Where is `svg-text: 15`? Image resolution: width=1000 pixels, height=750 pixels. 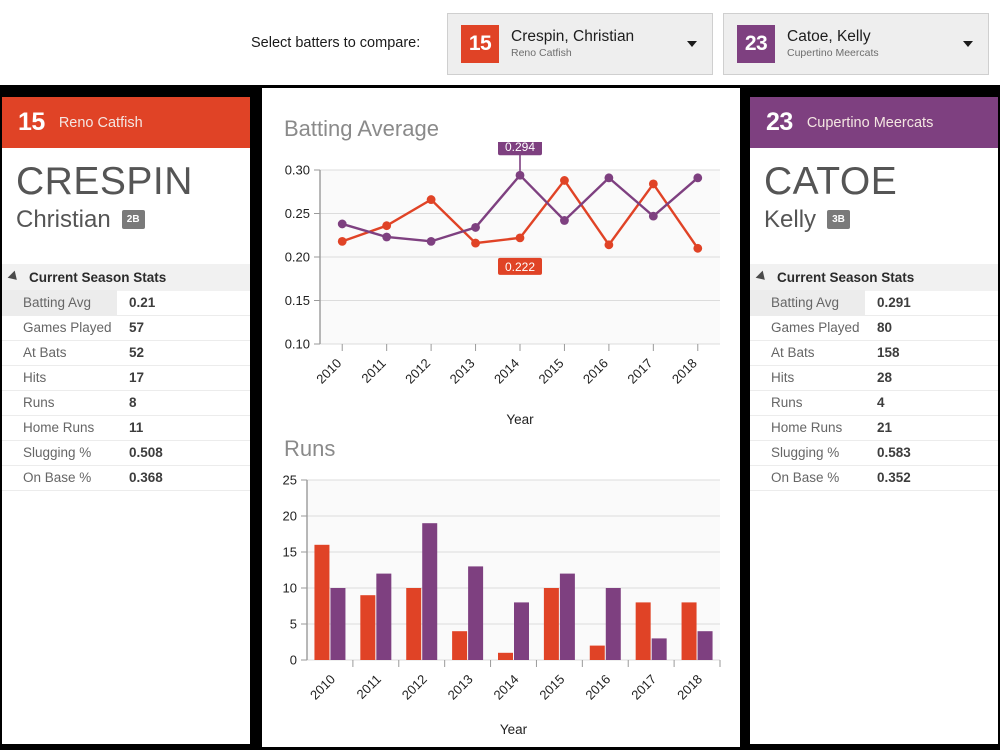
svg-text: 15 is located at coordinates (290, 552).